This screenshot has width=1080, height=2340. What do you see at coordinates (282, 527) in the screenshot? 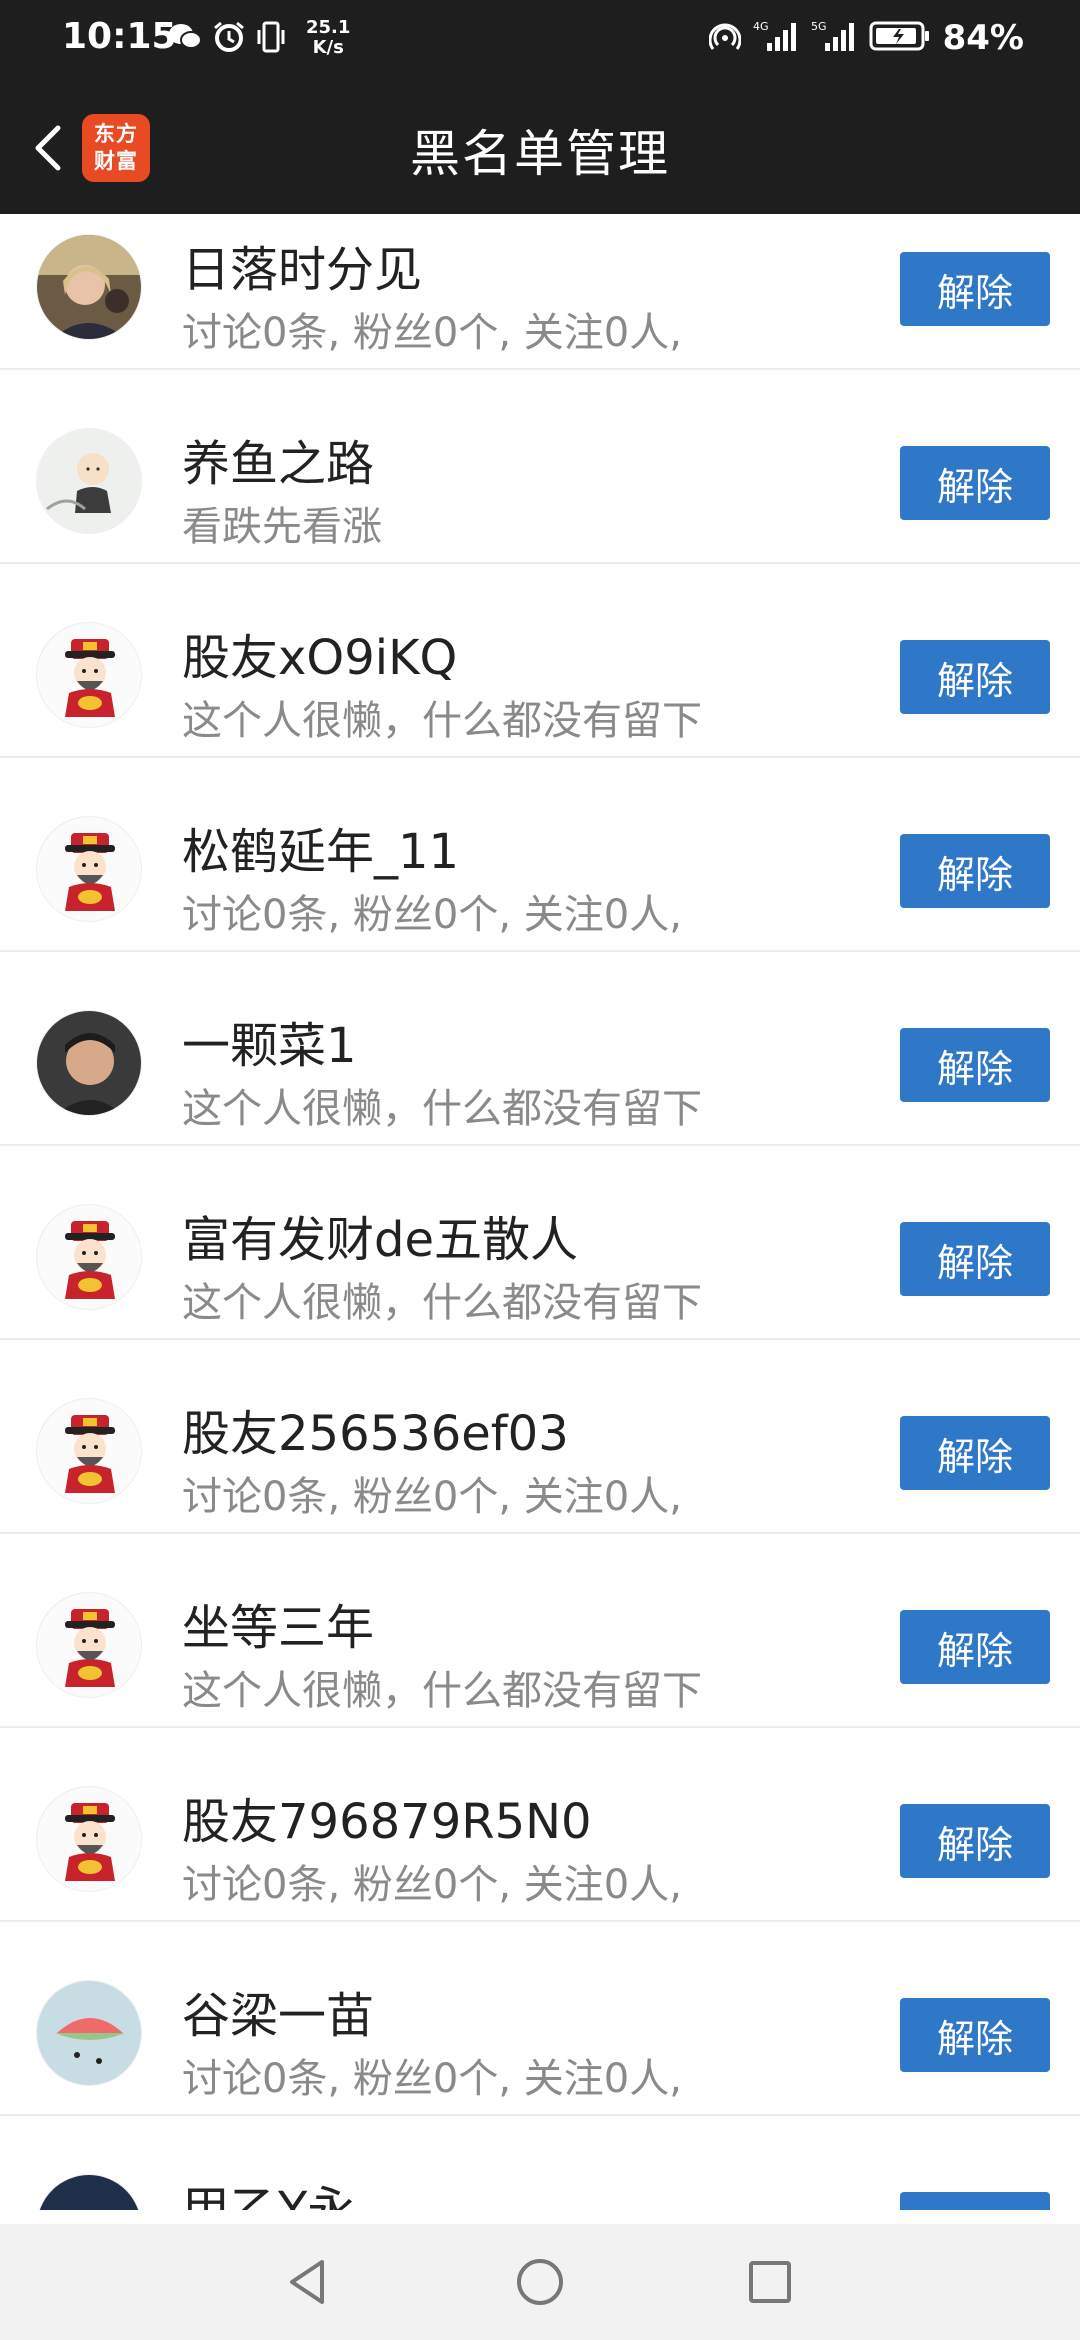
I see `user-description: 看跌先看涨` at bounding box center [282, 527].